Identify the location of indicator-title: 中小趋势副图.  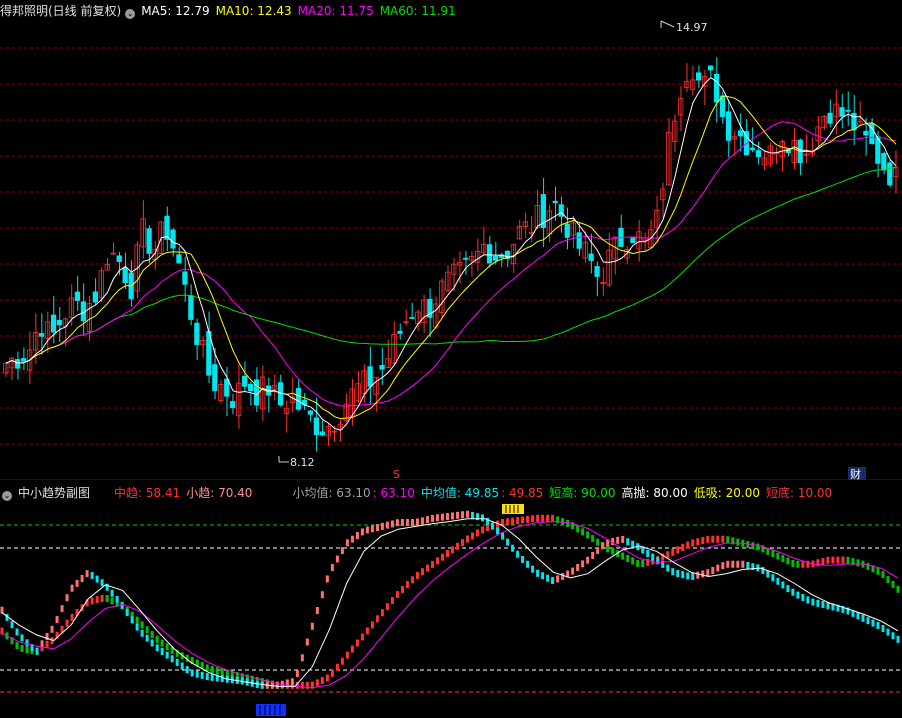
(54, 493).